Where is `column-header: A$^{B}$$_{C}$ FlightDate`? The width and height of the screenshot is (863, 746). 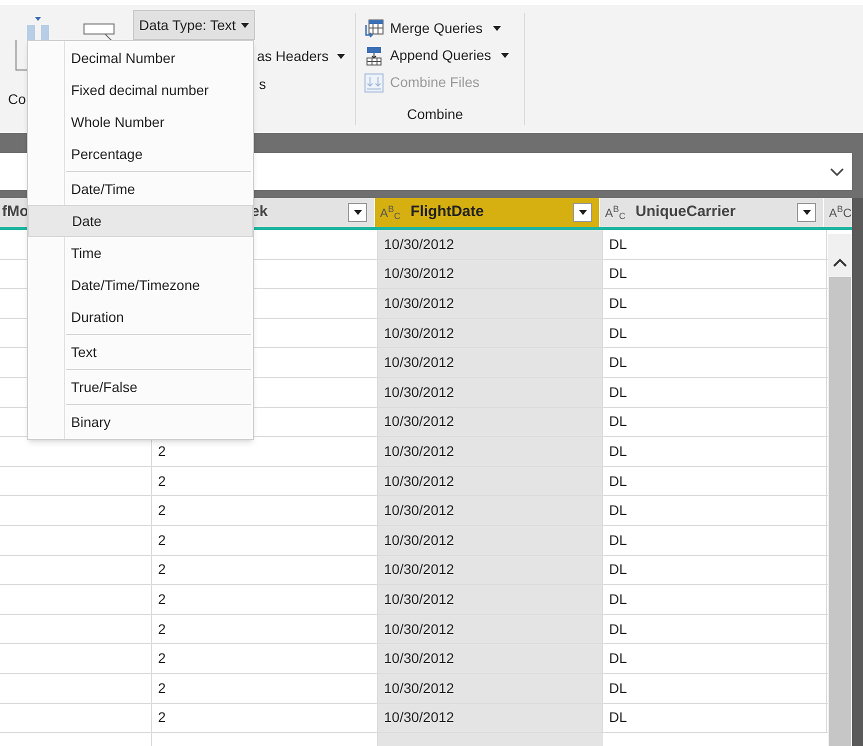 column-header: A$^{B}$$_{C}$ FlightDate is located at coordinates (487, 212).